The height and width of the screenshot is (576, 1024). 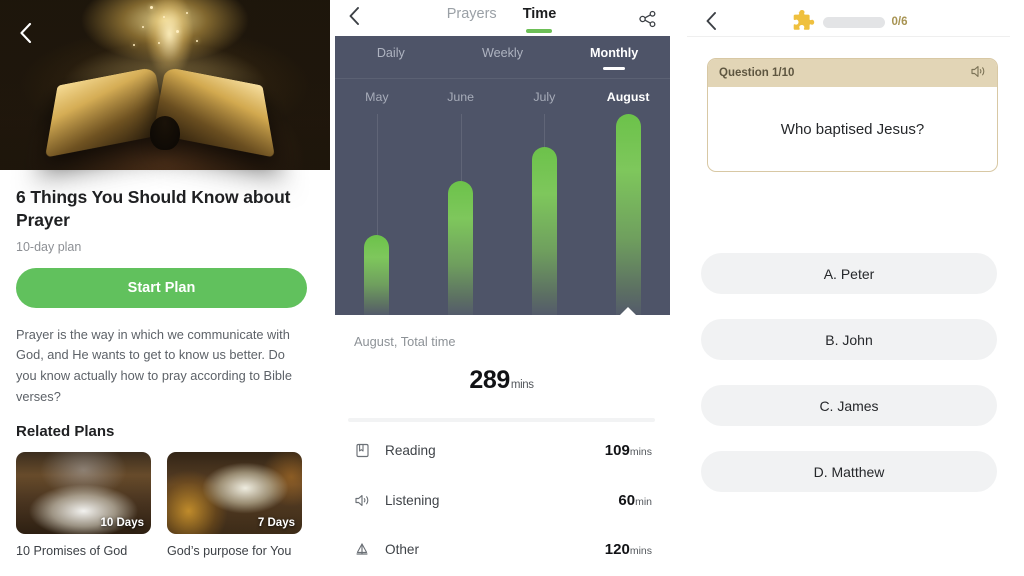 I want to click on question-card: Question 1/10 Who baptised Jesus?, so click(x=852, y=115).